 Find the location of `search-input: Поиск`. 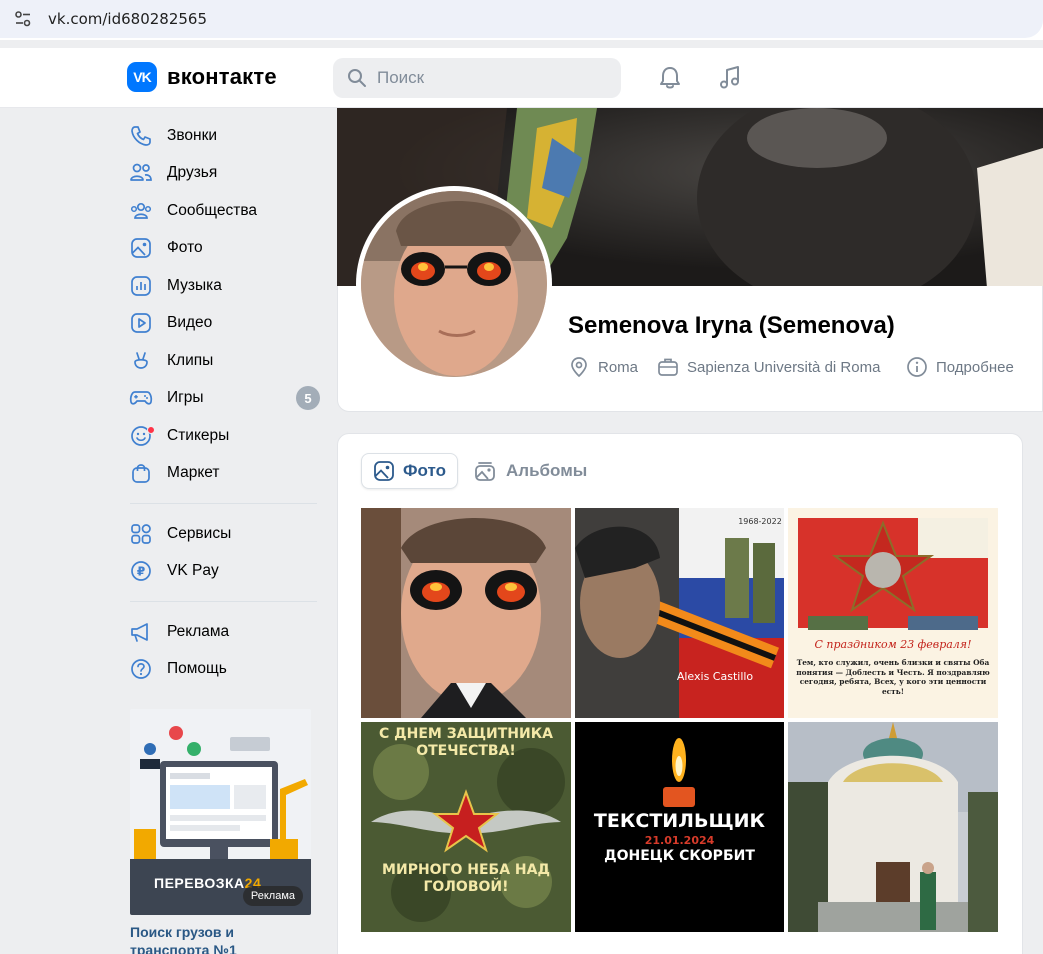

search-input: Поиск is located at coordinates (477, 78).